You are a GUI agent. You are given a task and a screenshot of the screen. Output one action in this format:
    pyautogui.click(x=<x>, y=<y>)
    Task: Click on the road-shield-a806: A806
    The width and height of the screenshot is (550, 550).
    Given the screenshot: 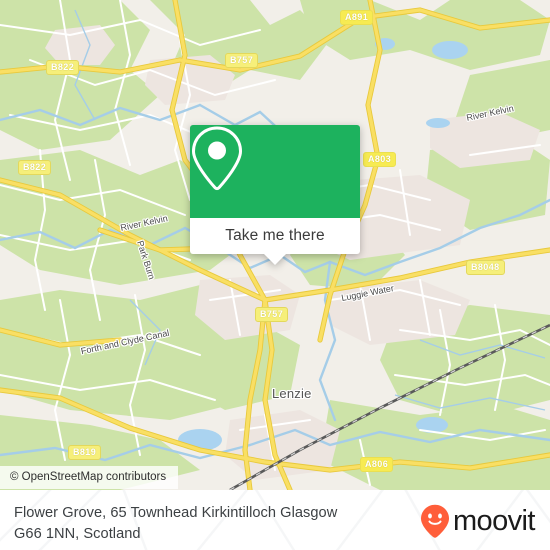 What is the action you would take?
    pyautogui.click(x=377, y=464)
    